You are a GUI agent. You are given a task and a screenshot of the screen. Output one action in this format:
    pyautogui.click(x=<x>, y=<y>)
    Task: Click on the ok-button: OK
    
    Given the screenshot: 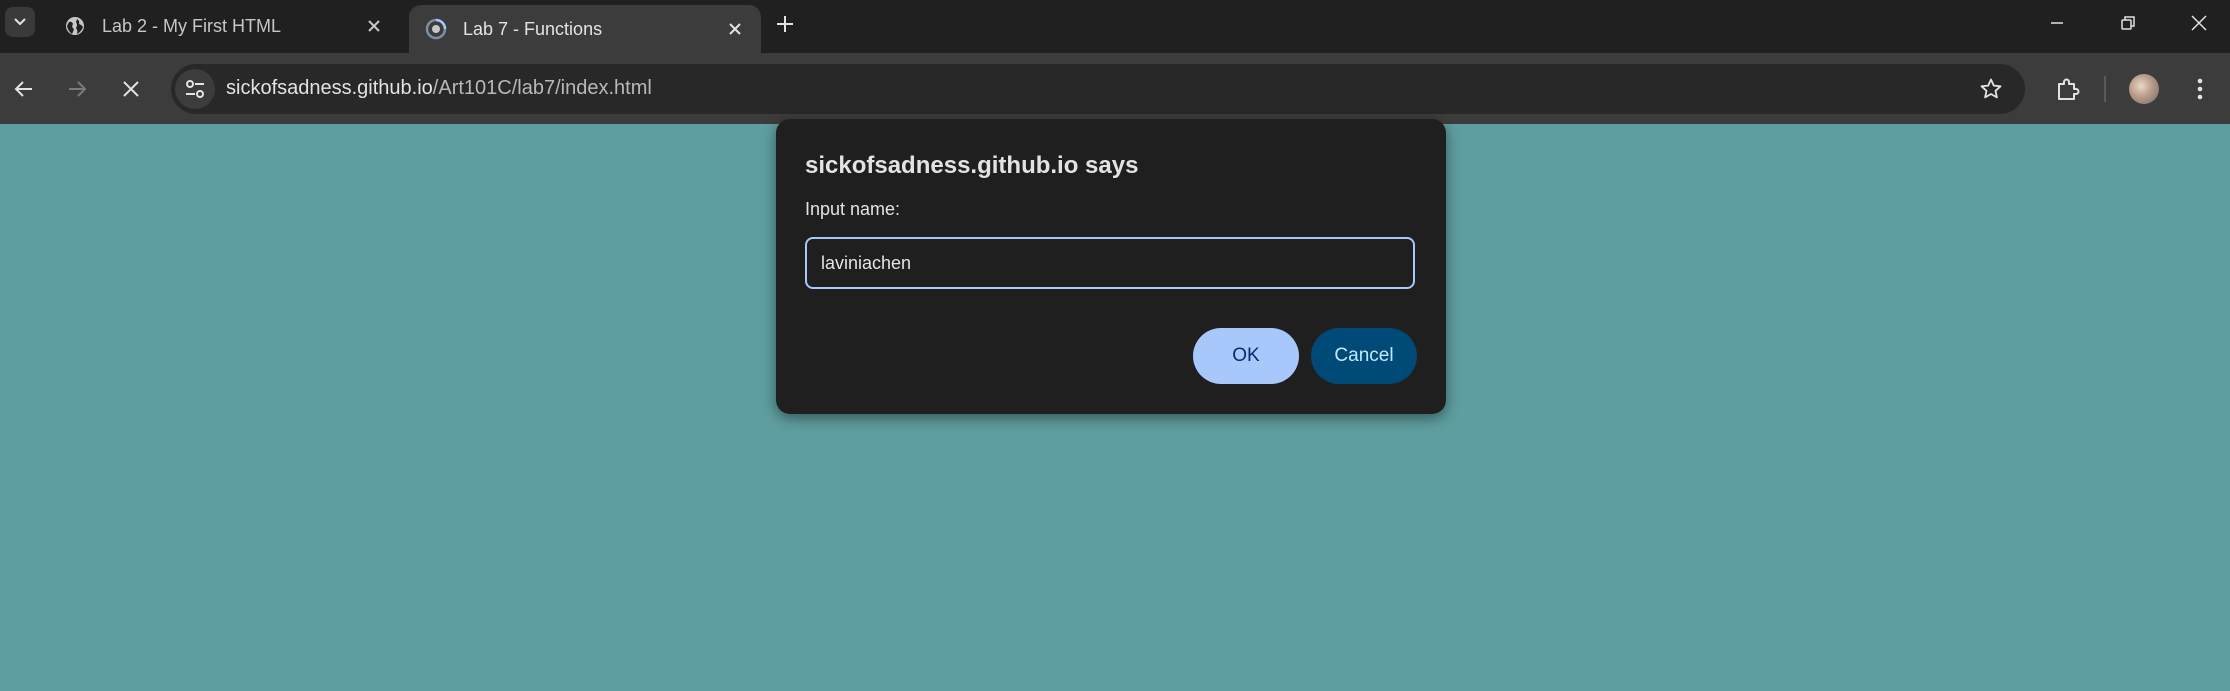 What is the action you would take?
    pyautogui.click(x=1246, y=356)
    